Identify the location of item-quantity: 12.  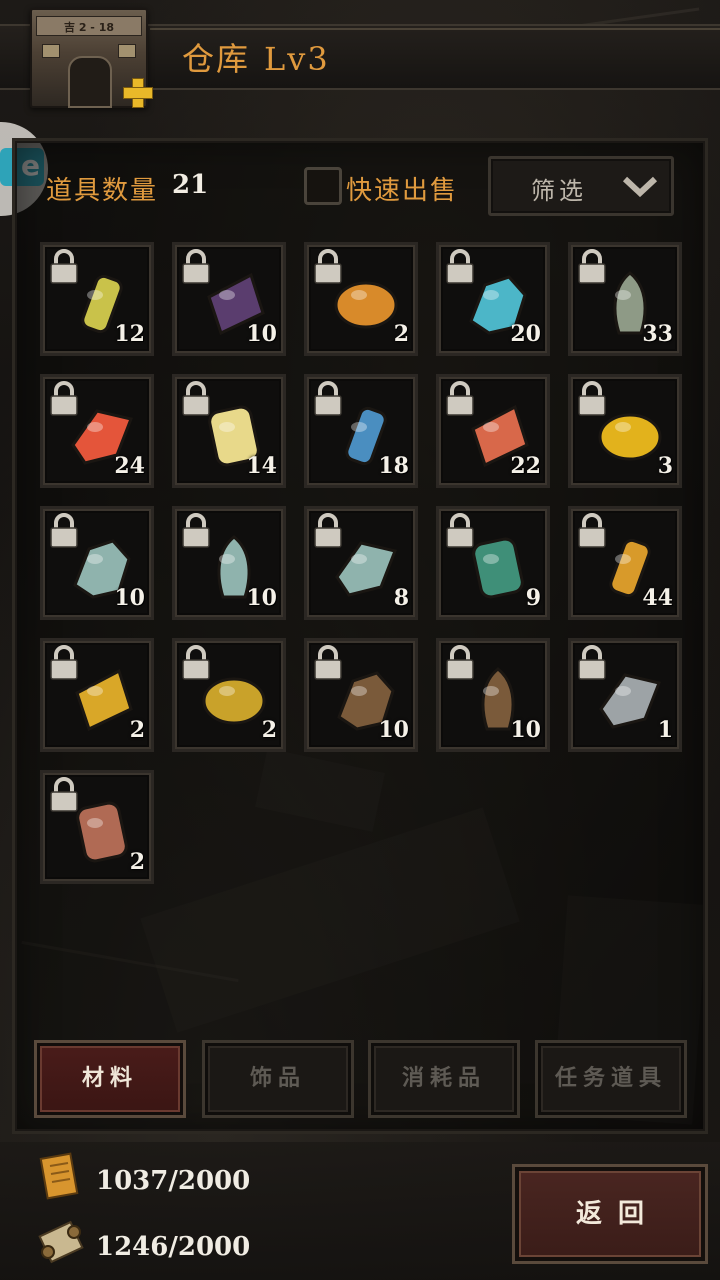
(129, 334).